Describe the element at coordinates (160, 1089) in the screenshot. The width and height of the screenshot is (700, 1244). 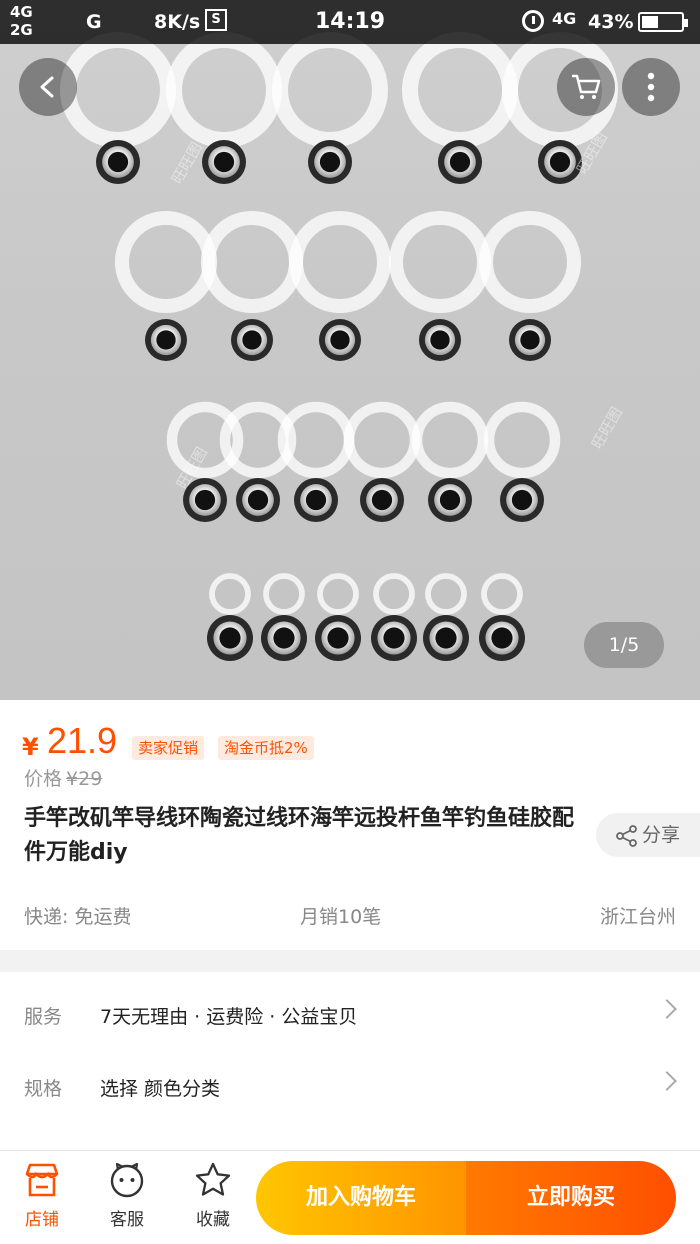
I see `spec-value: 选择 颜色分类` at that location.